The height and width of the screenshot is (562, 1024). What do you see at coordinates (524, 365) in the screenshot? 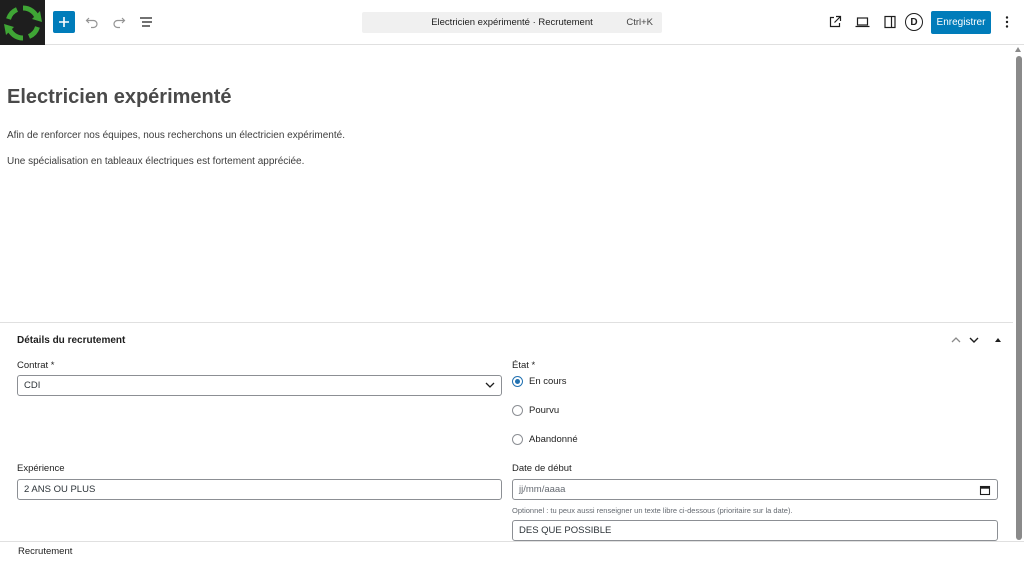
I see `etat-label: État *` at bounding box center [524, 365].